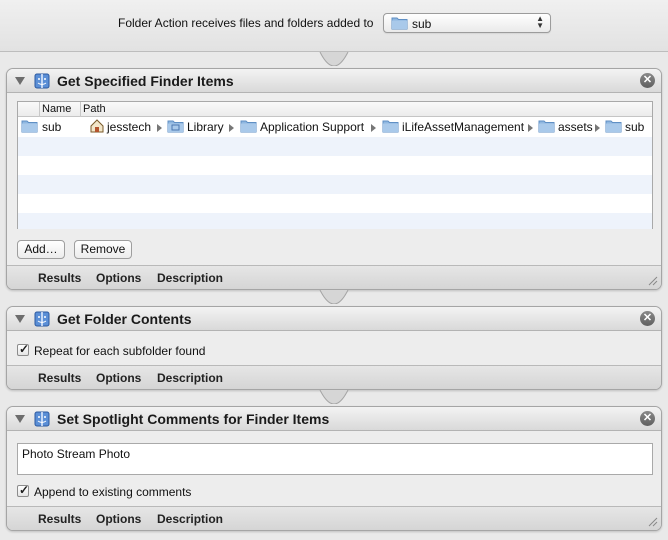  Describe the element at coordinates (145, 81) in the screenshot. I see `action-title: Get Specified Finder Items` at that location.